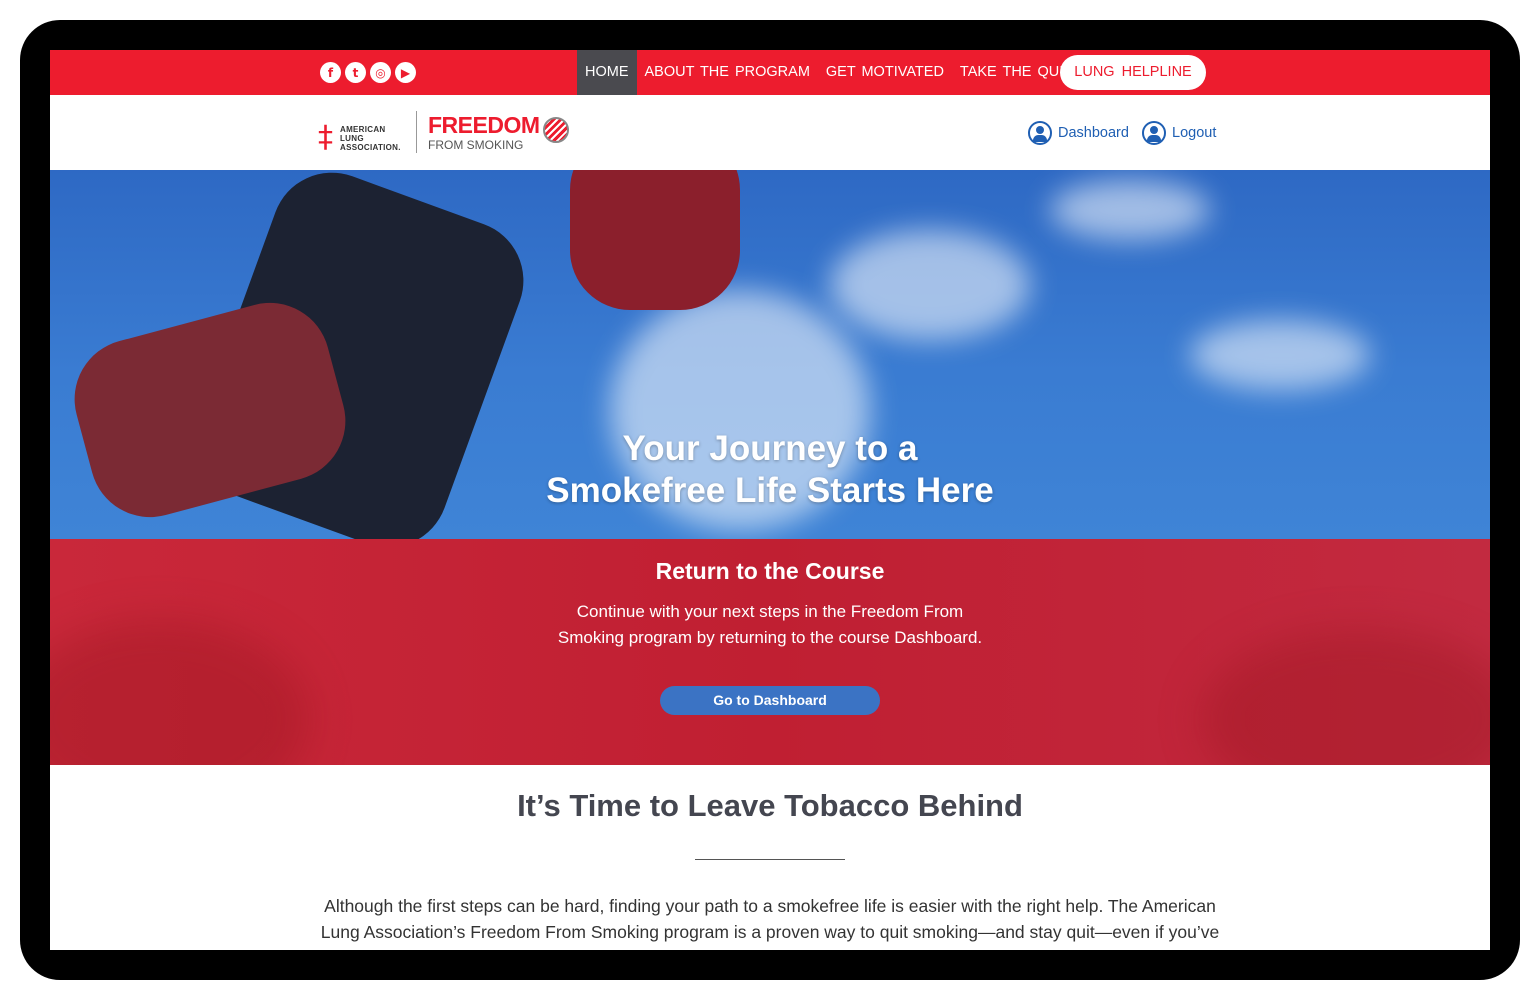 The width and height of the screenshot is (1540, 1000). What do you see at coordinates (368, 72) in the screenshot?
I see `social-links: f t ◎ ▶` at bounding box center [368, 72].